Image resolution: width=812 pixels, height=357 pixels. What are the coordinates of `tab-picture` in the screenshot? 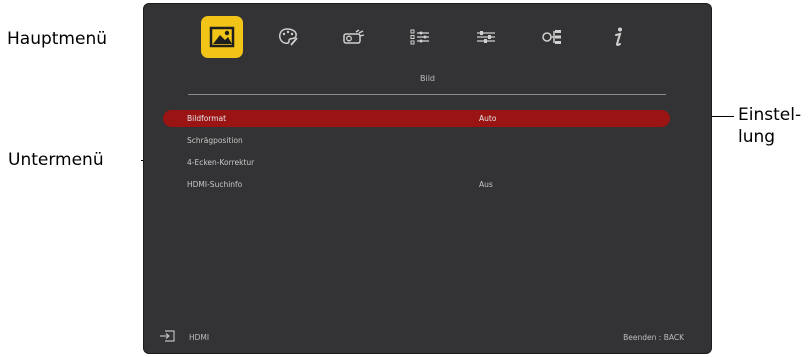 It's located at (222, 37).